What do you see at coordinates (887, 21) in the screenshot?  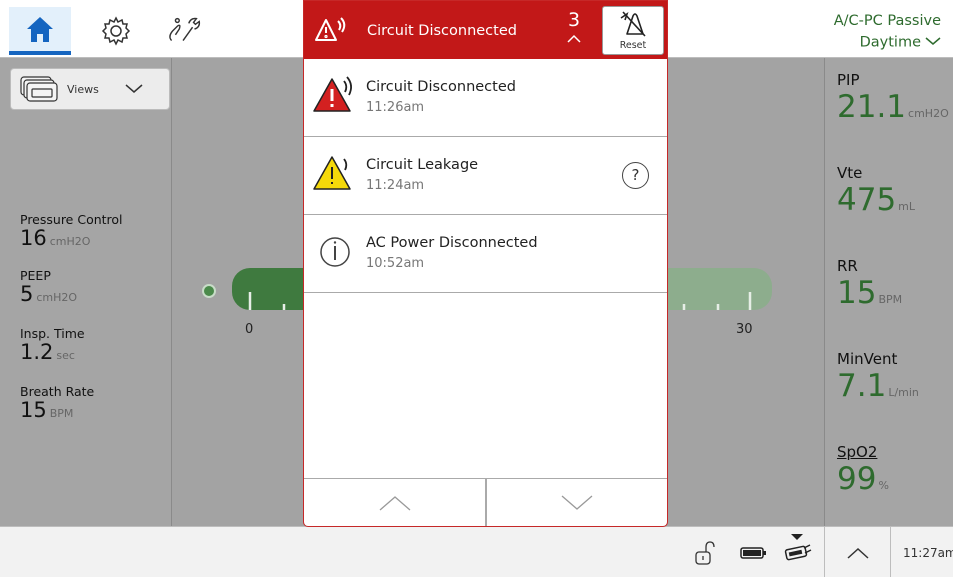 I see `mode-name: A/C-PC Passive` at bounding box center [887, 21].